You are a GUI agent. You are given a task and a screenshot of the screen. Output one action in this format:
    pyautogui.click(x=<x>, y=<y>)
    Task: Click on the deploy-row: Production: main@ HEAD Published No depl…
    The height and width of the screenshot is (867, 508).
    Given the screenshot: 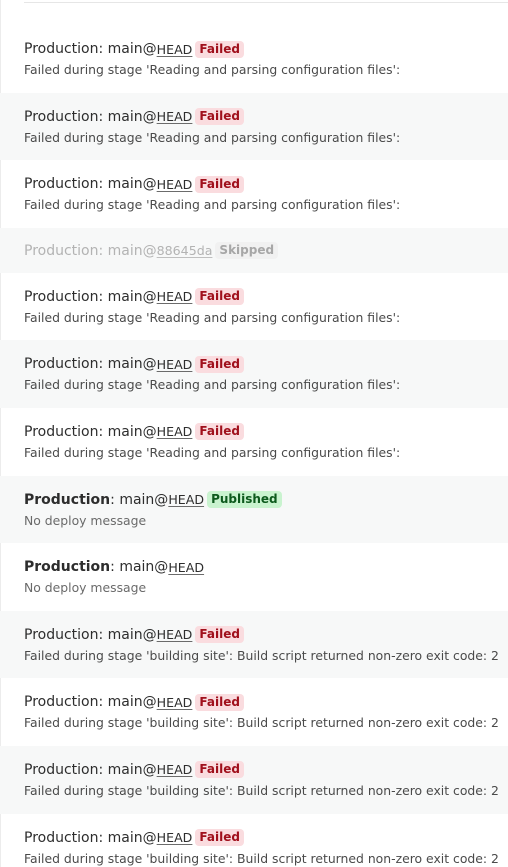 What is the action you would take?
    pyautogui.click(x=254, y=509)
    